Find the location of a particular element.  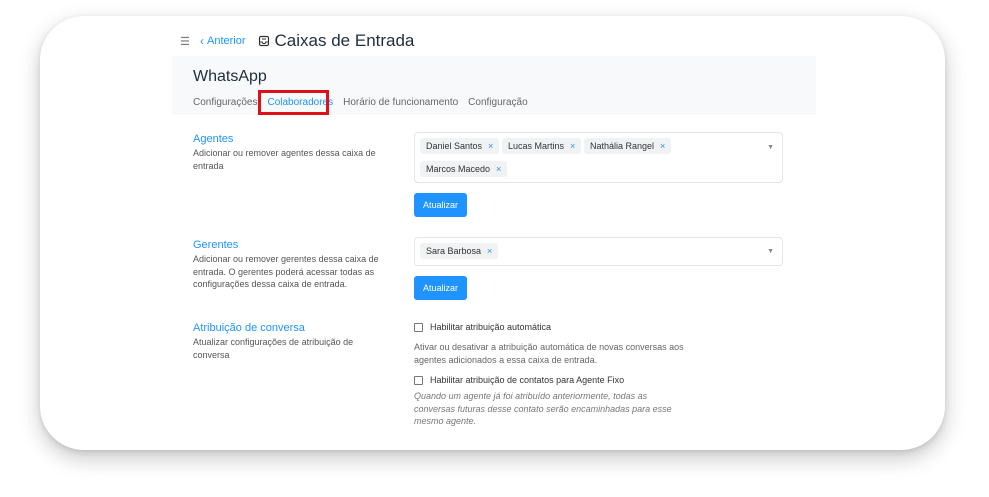

manager-chip: Sara Barbosa × is located at coordinates (459, 251).